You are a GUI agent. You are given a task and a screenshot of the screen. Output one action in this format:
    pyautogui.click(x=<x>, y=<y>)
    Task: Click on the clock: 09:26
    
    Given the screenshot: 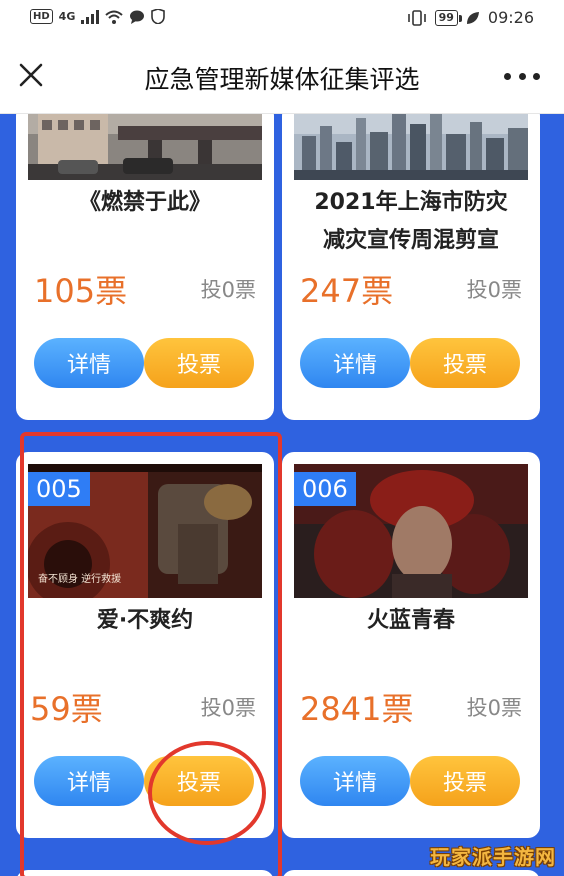 What is the action you would take?
    pyautogui.click(x=510, y=17)
    